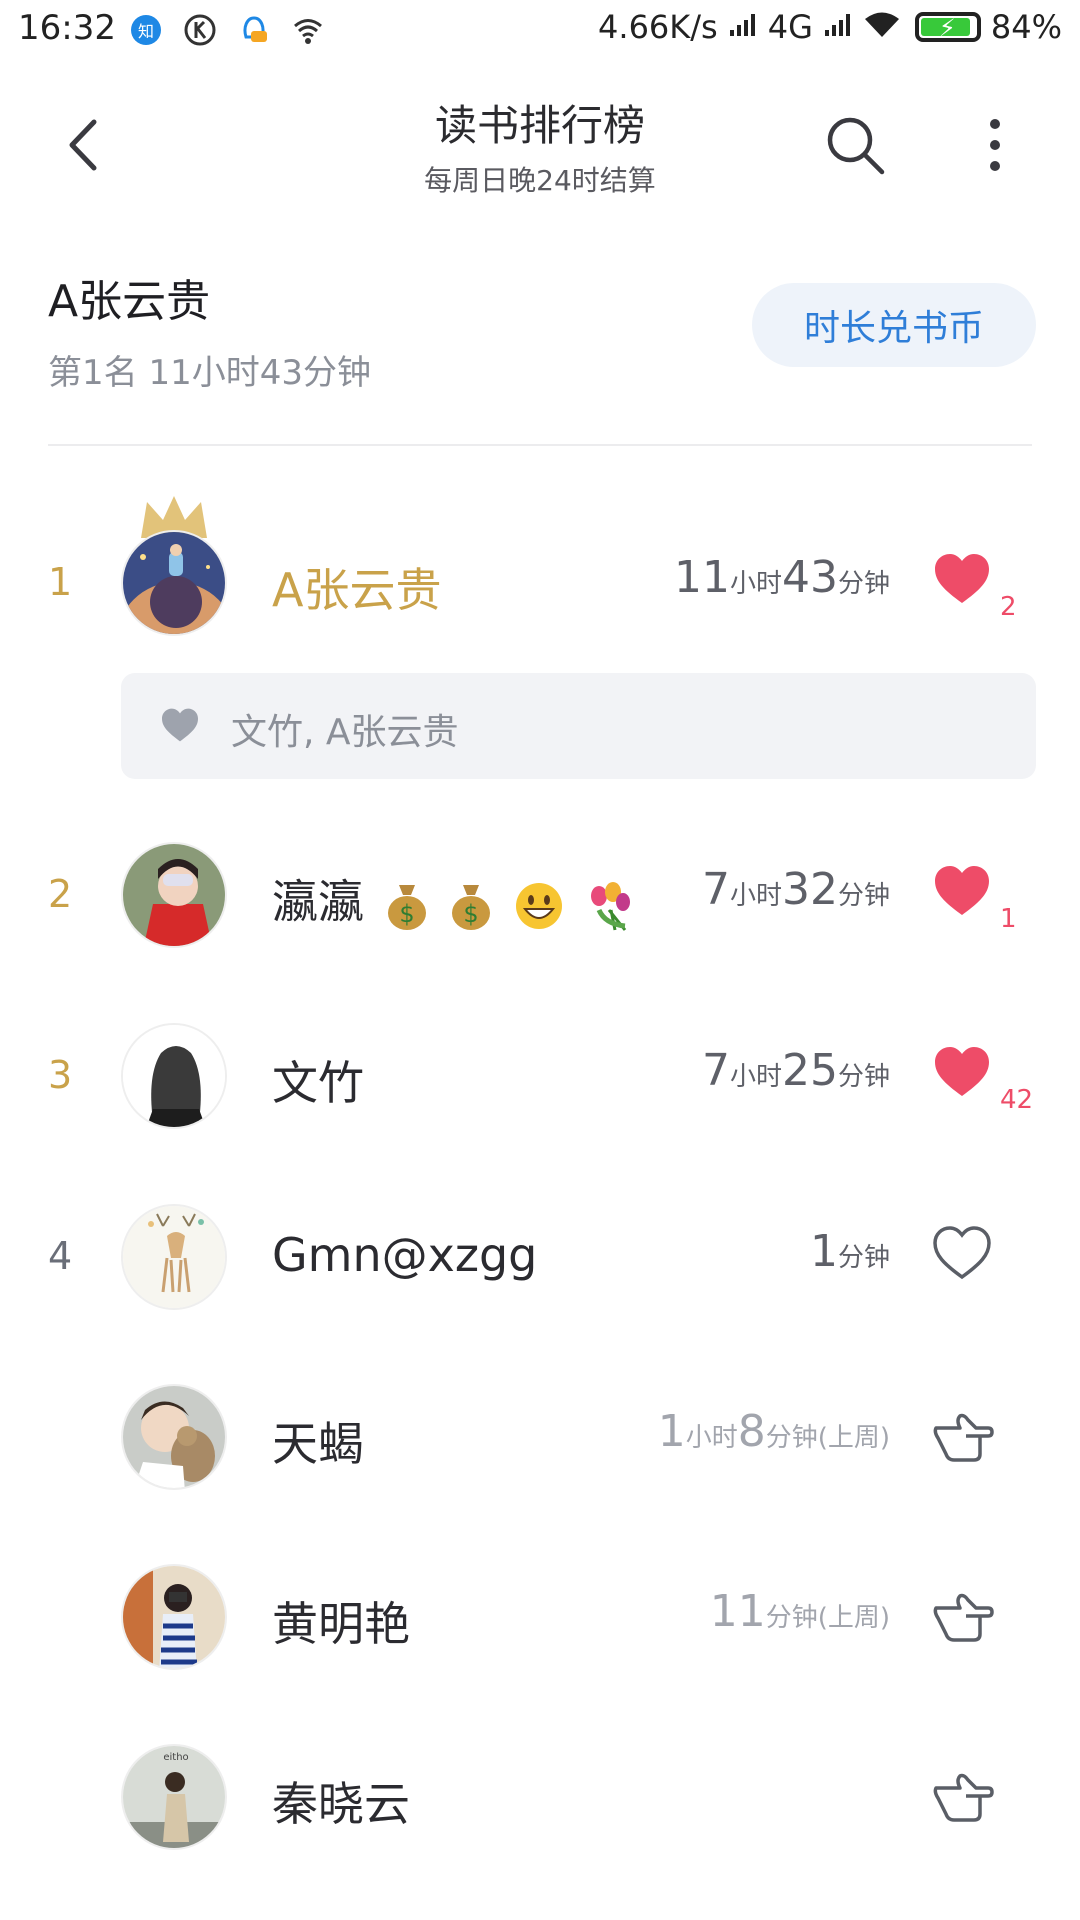 The width and height of the screenshot is (1080, 1920). I want to click on more-button, so click(995, 145).